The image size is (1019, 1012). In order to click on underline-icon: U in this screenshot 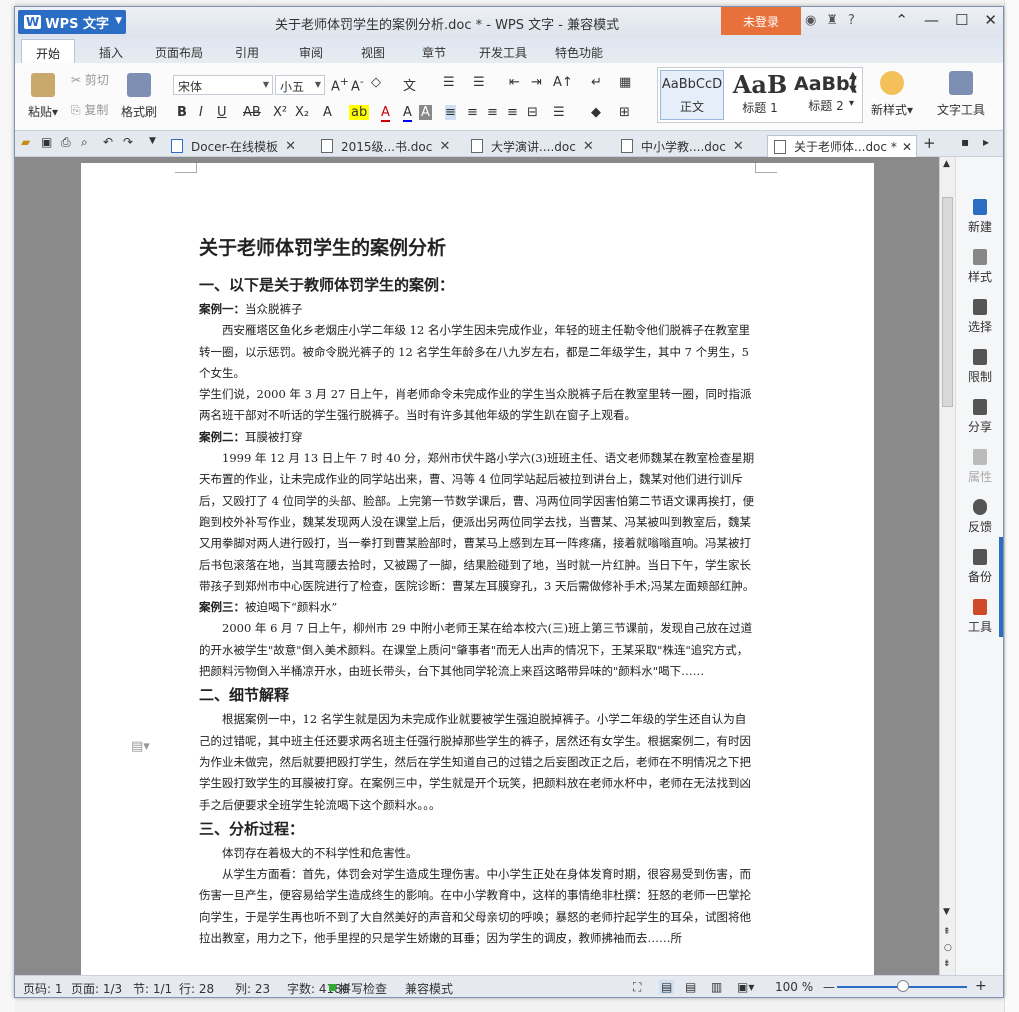, I will do `click(222, 112)`.